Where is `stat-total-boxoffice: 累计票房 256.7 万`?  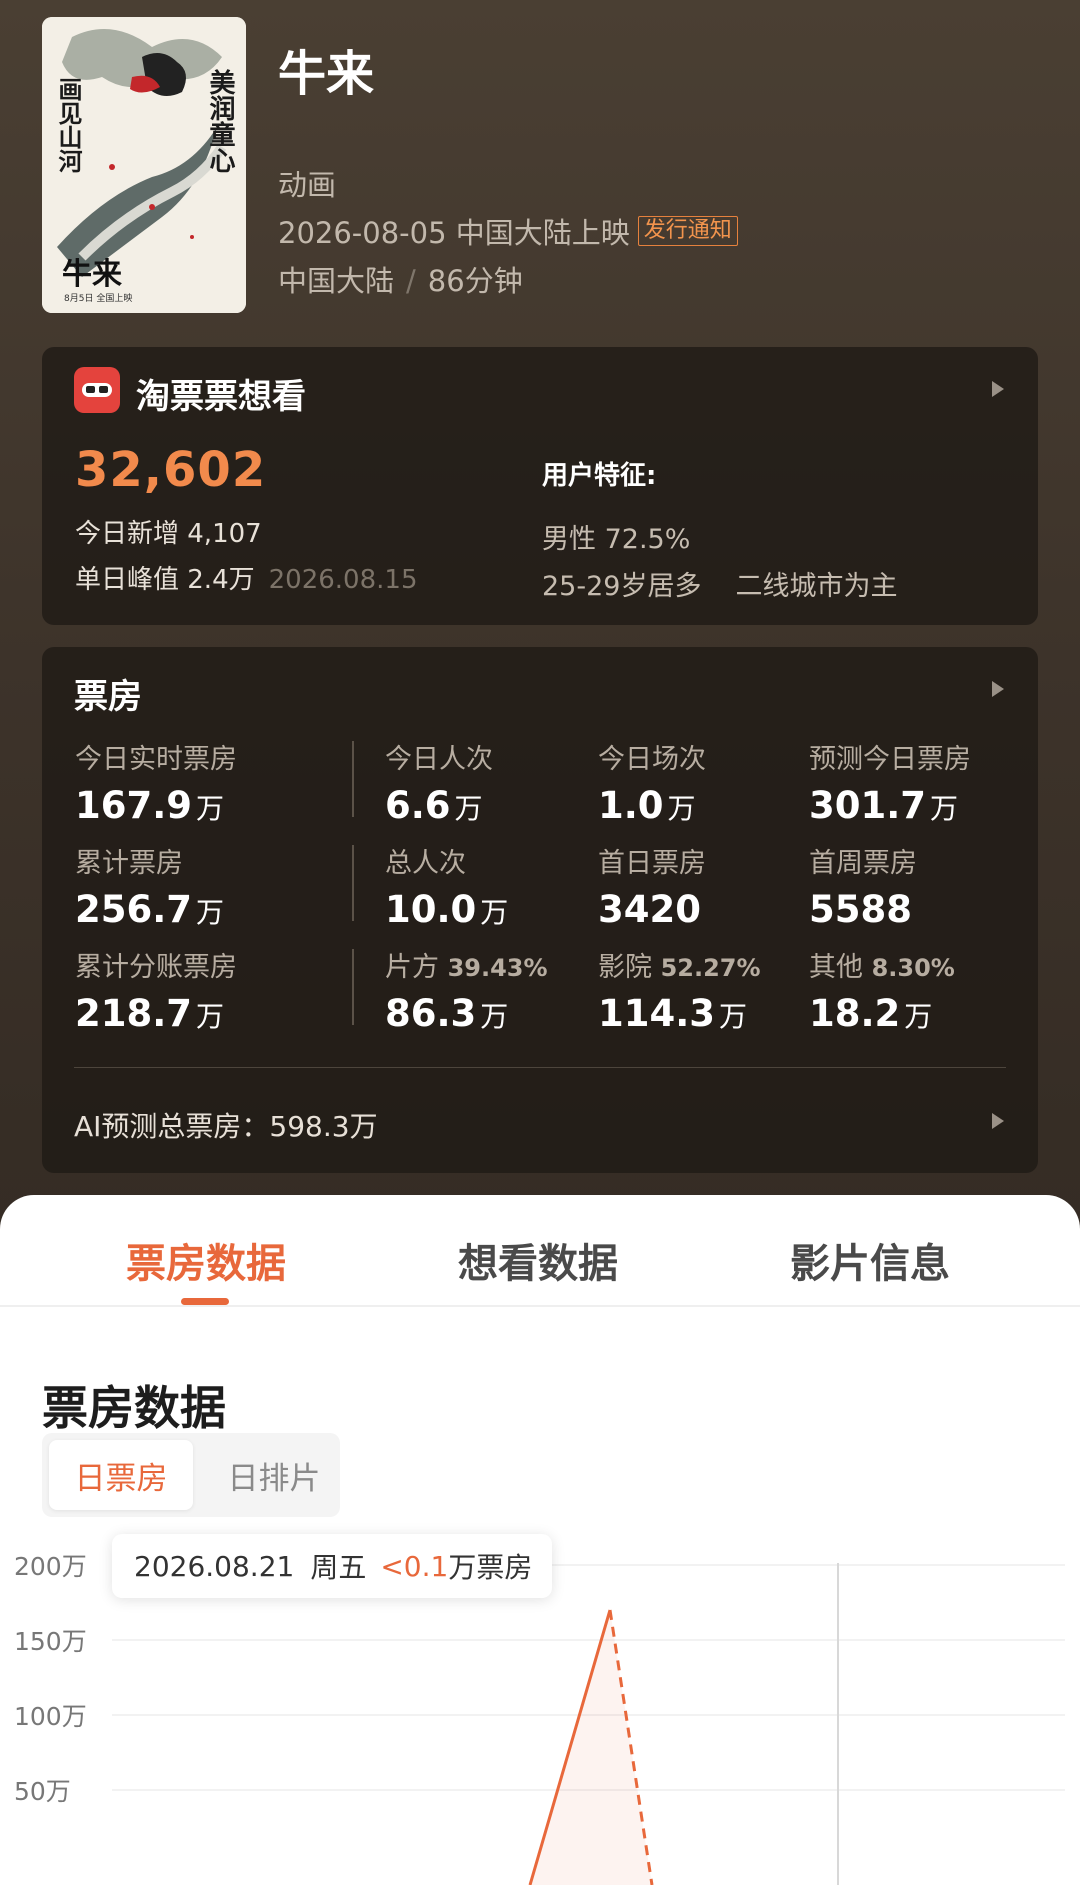 stat-total-boxoffice: 累计票房 256.7 万 is located at coordinates (149, 886).